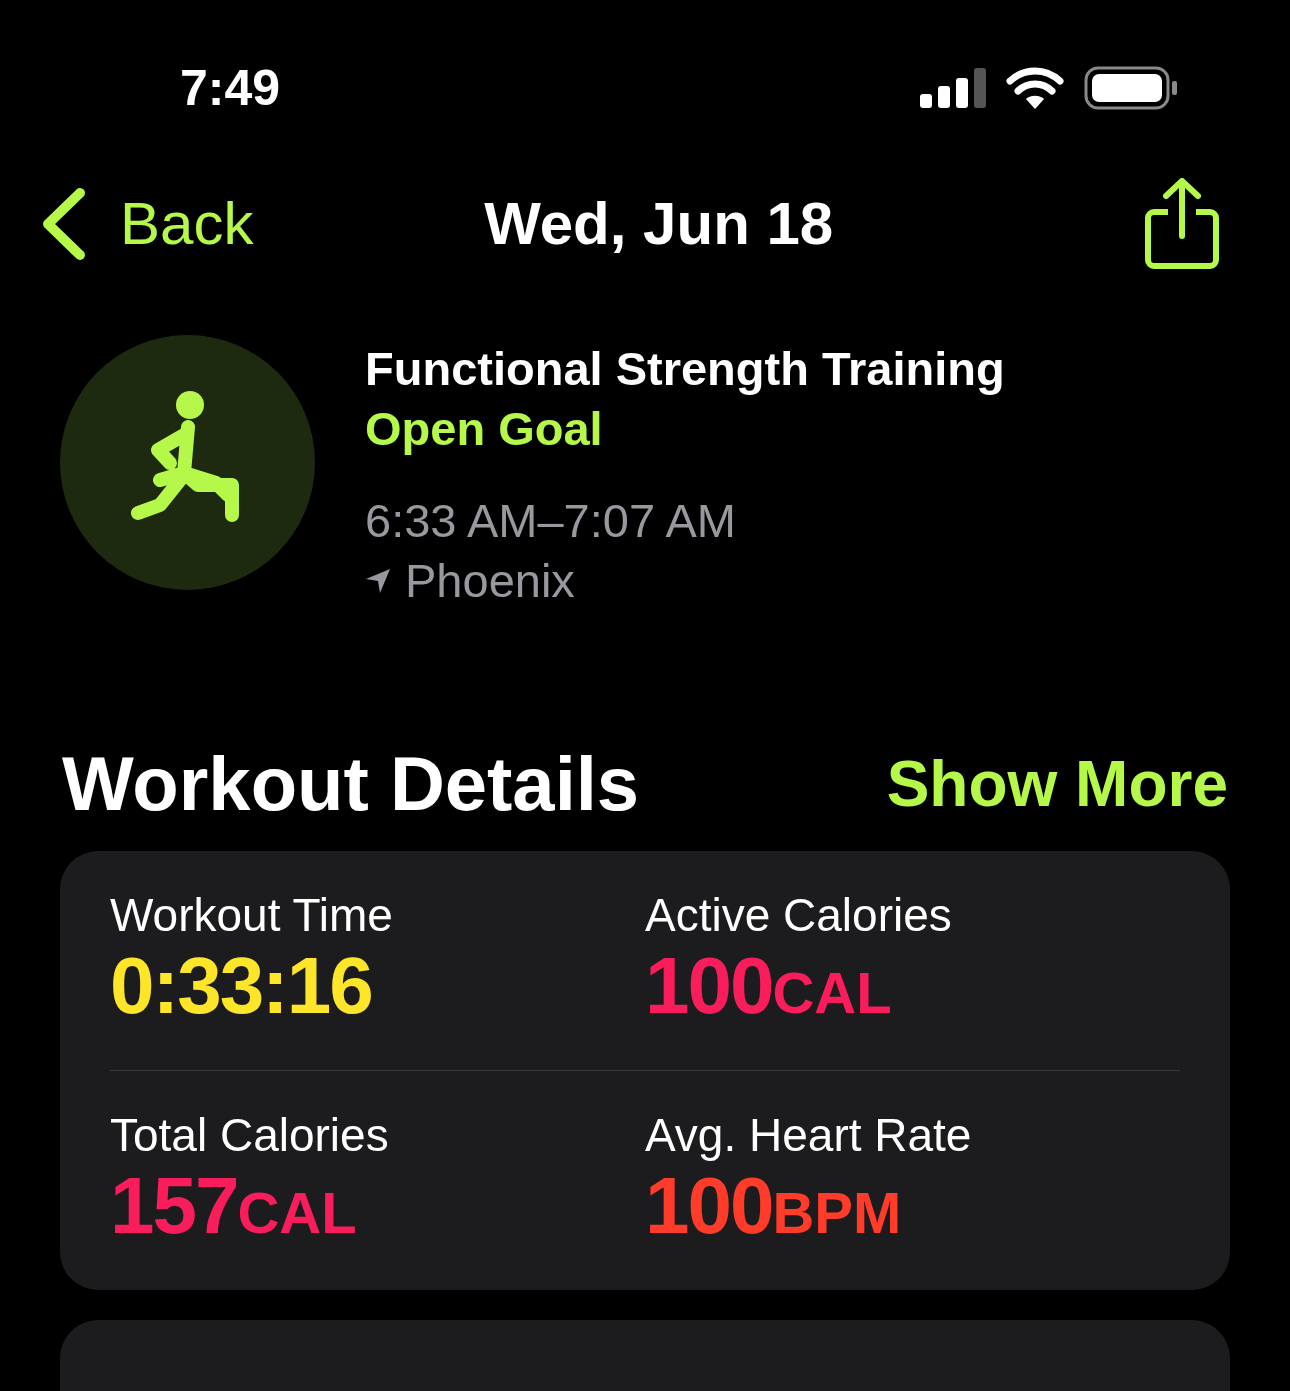 The height and width of the screenshot is (1391, 1290). What do you see at coordinates (1057, 784) in the screenshot?
I see `show-more-link: Show More` at bounding box center [1057, 784].